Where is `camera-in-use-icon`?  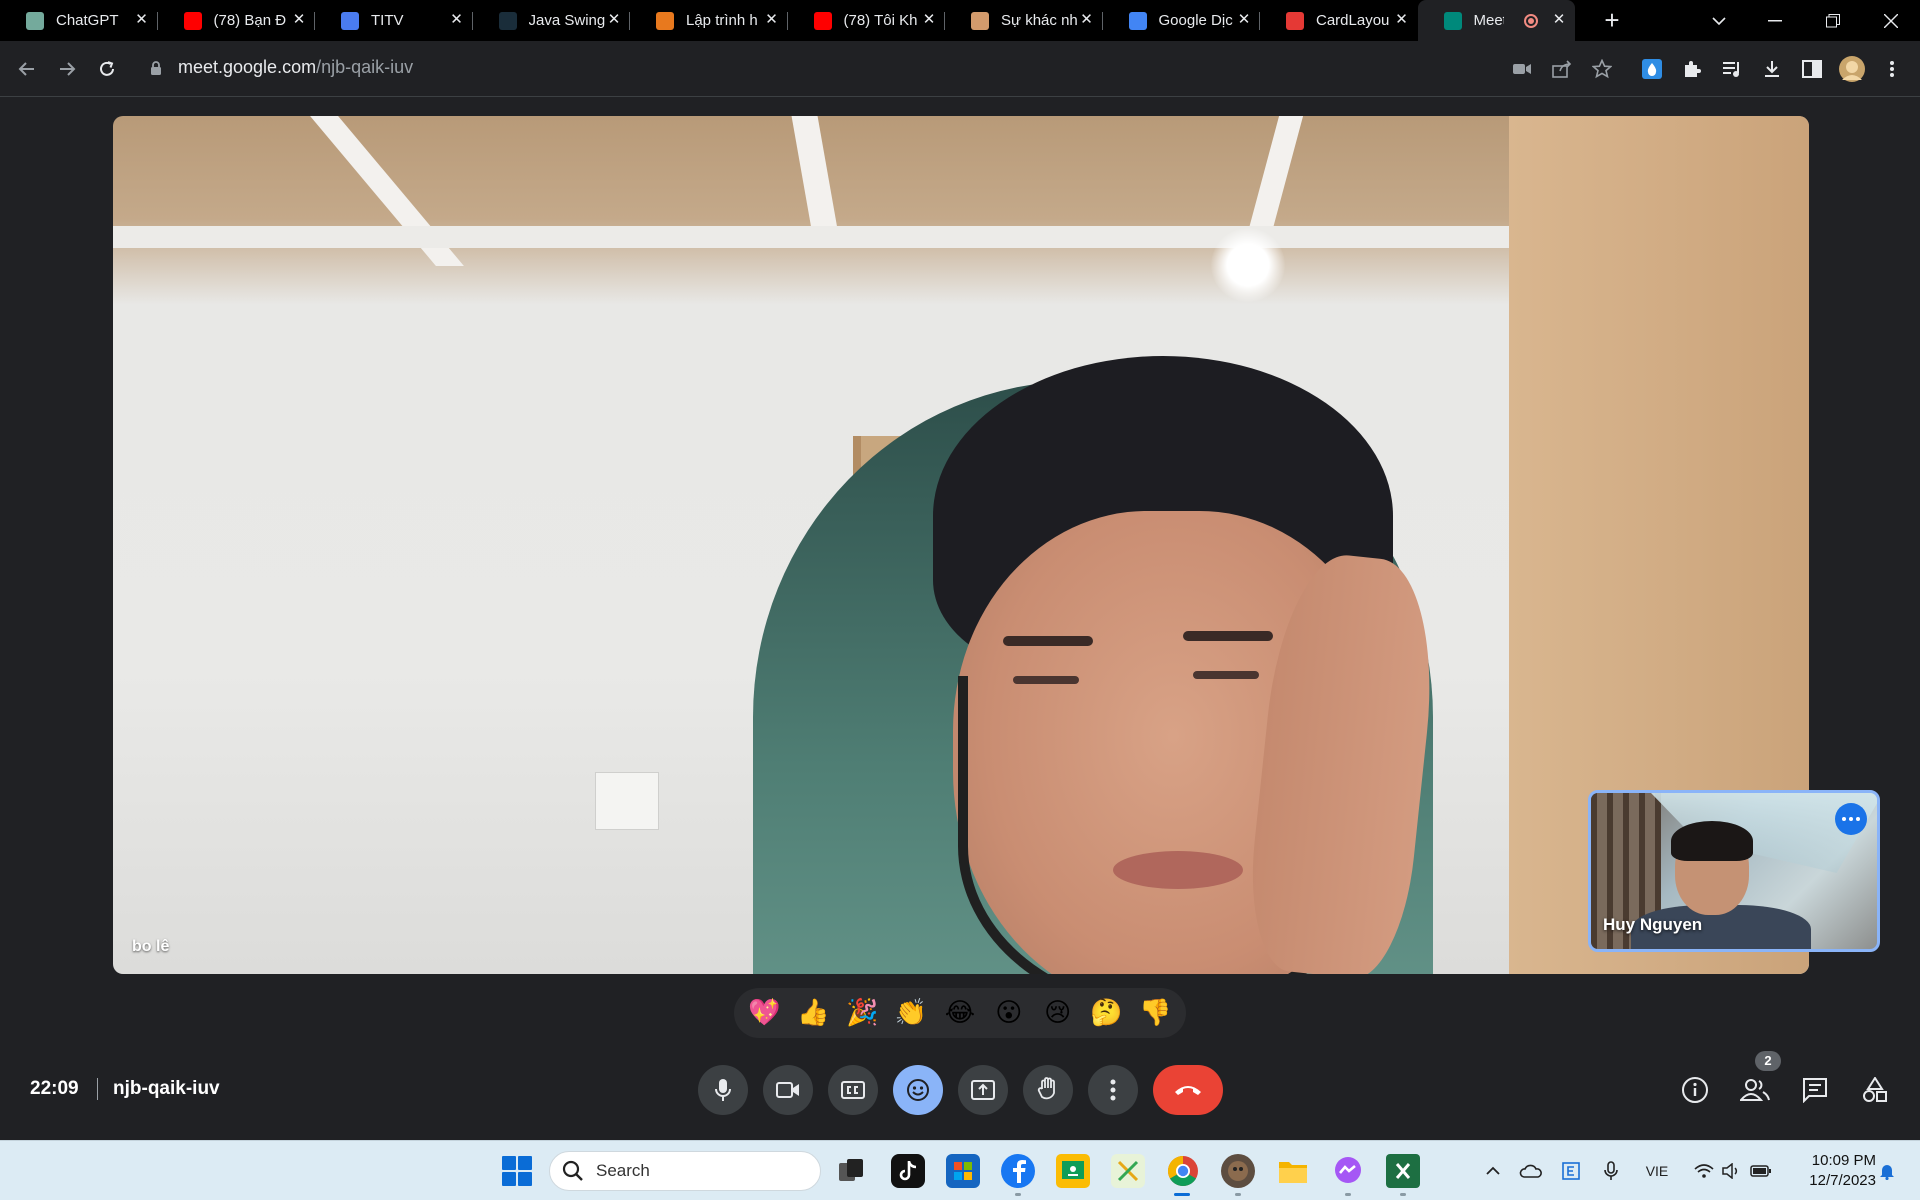 camera-in-use-icon is located at coordinates (1522, 69).